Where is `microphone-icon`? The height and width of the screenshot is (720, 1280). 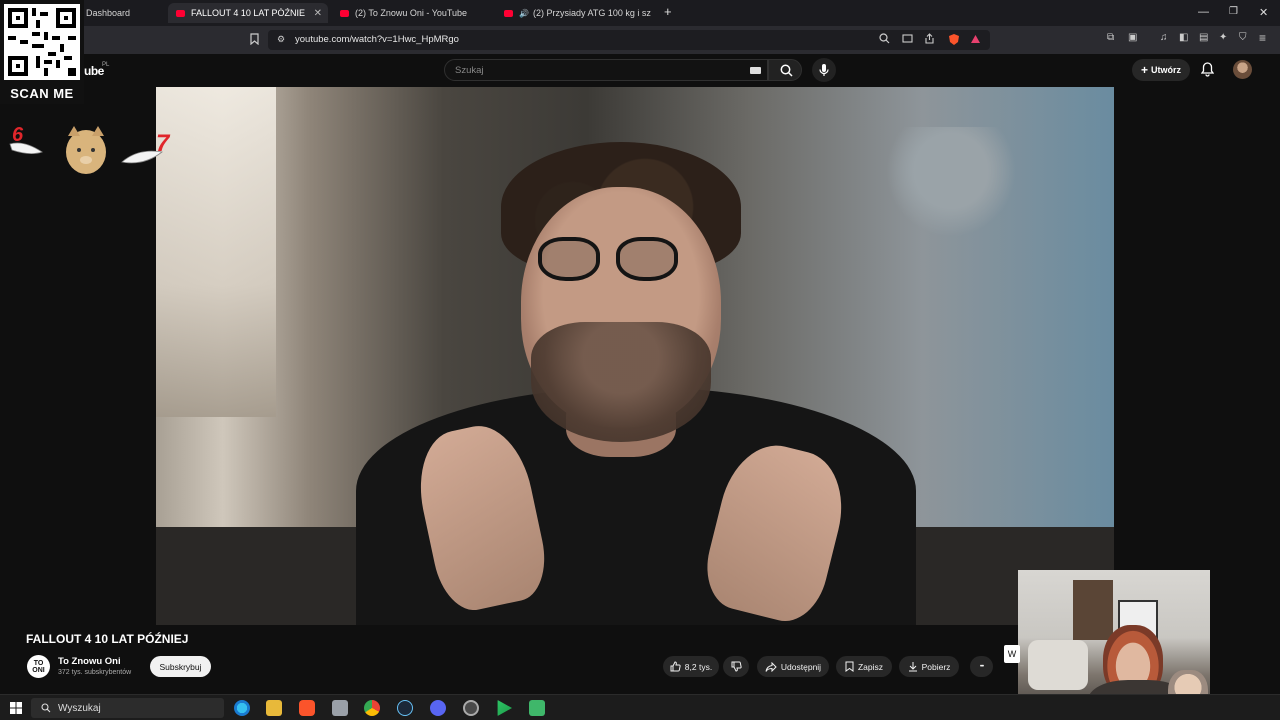 microphone-icon is located at coordinates (824, 70).